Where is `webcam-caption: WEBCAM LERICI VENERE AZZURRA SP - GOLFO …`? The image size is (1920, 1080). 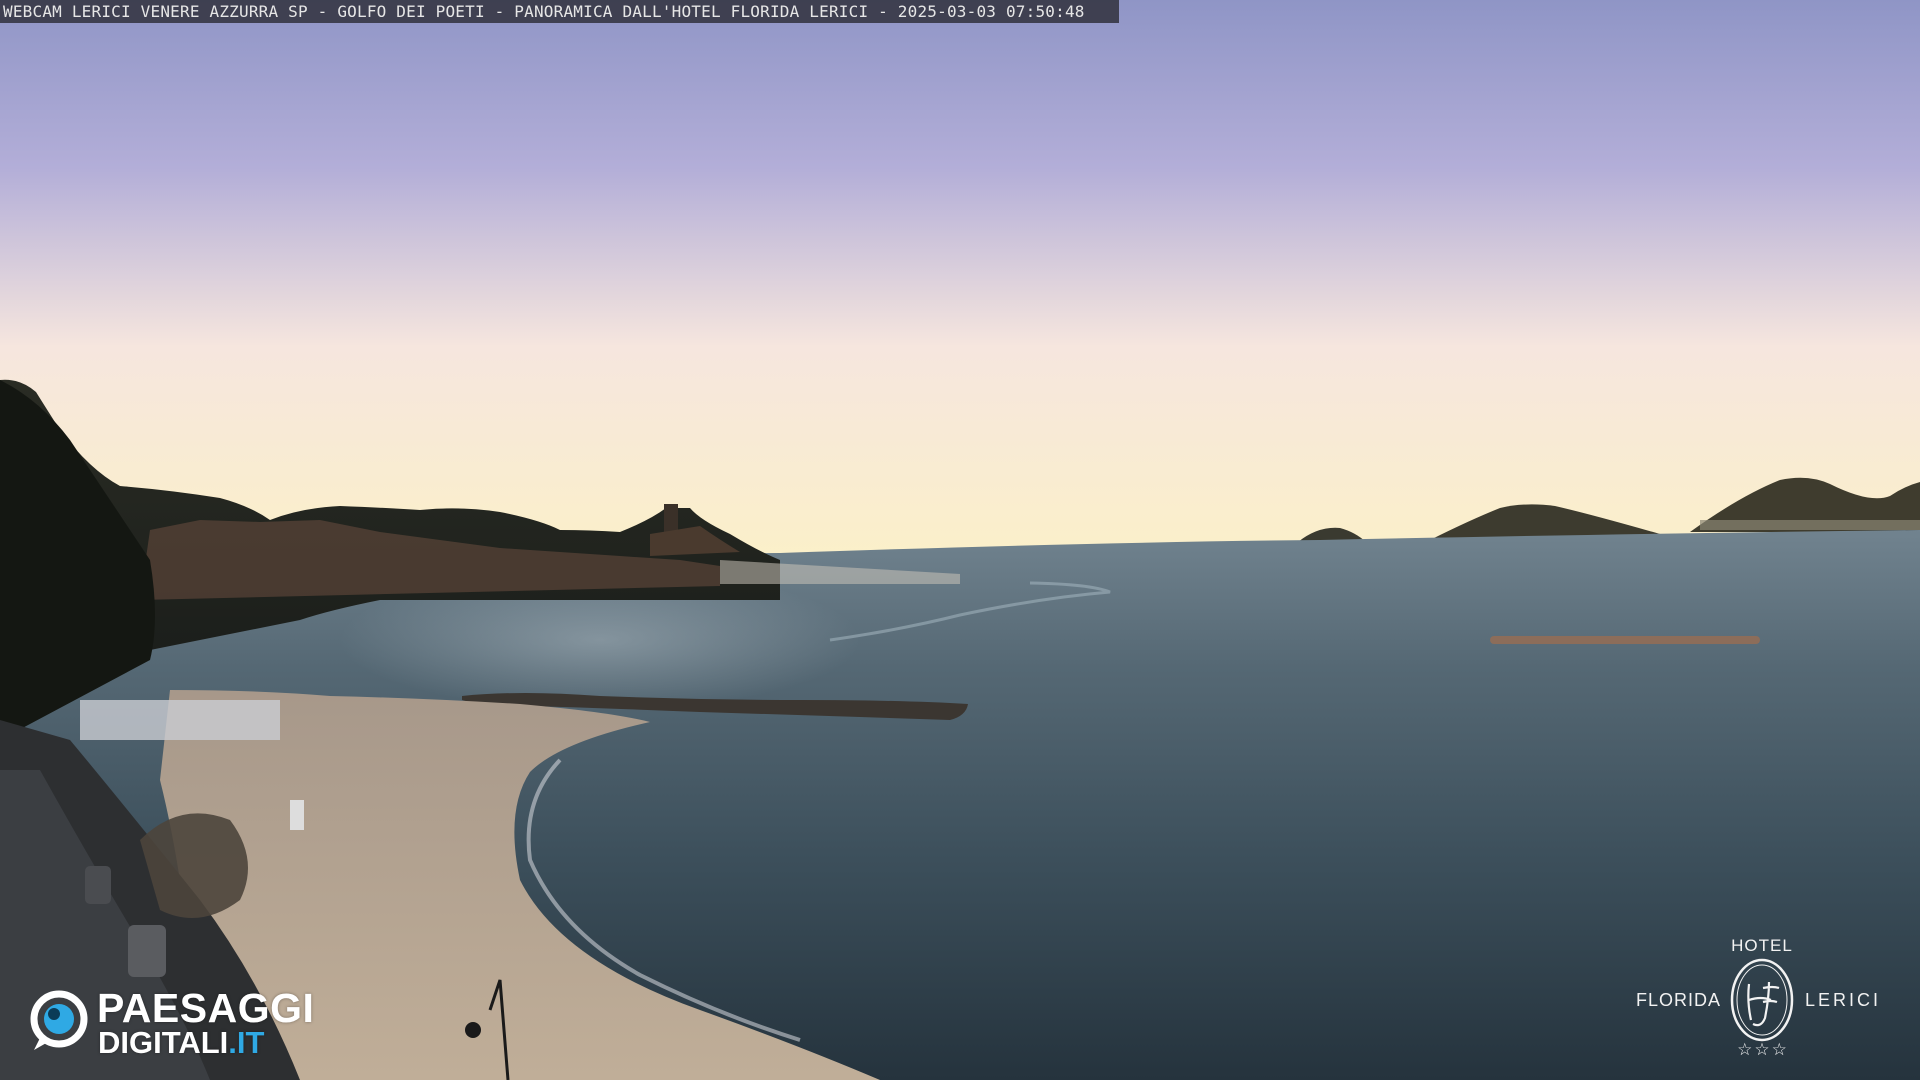
webcam-caption: WEBCAM LERICI VENERE AZZURRA SP - GOLFO … is located at coordinates (559, 11).